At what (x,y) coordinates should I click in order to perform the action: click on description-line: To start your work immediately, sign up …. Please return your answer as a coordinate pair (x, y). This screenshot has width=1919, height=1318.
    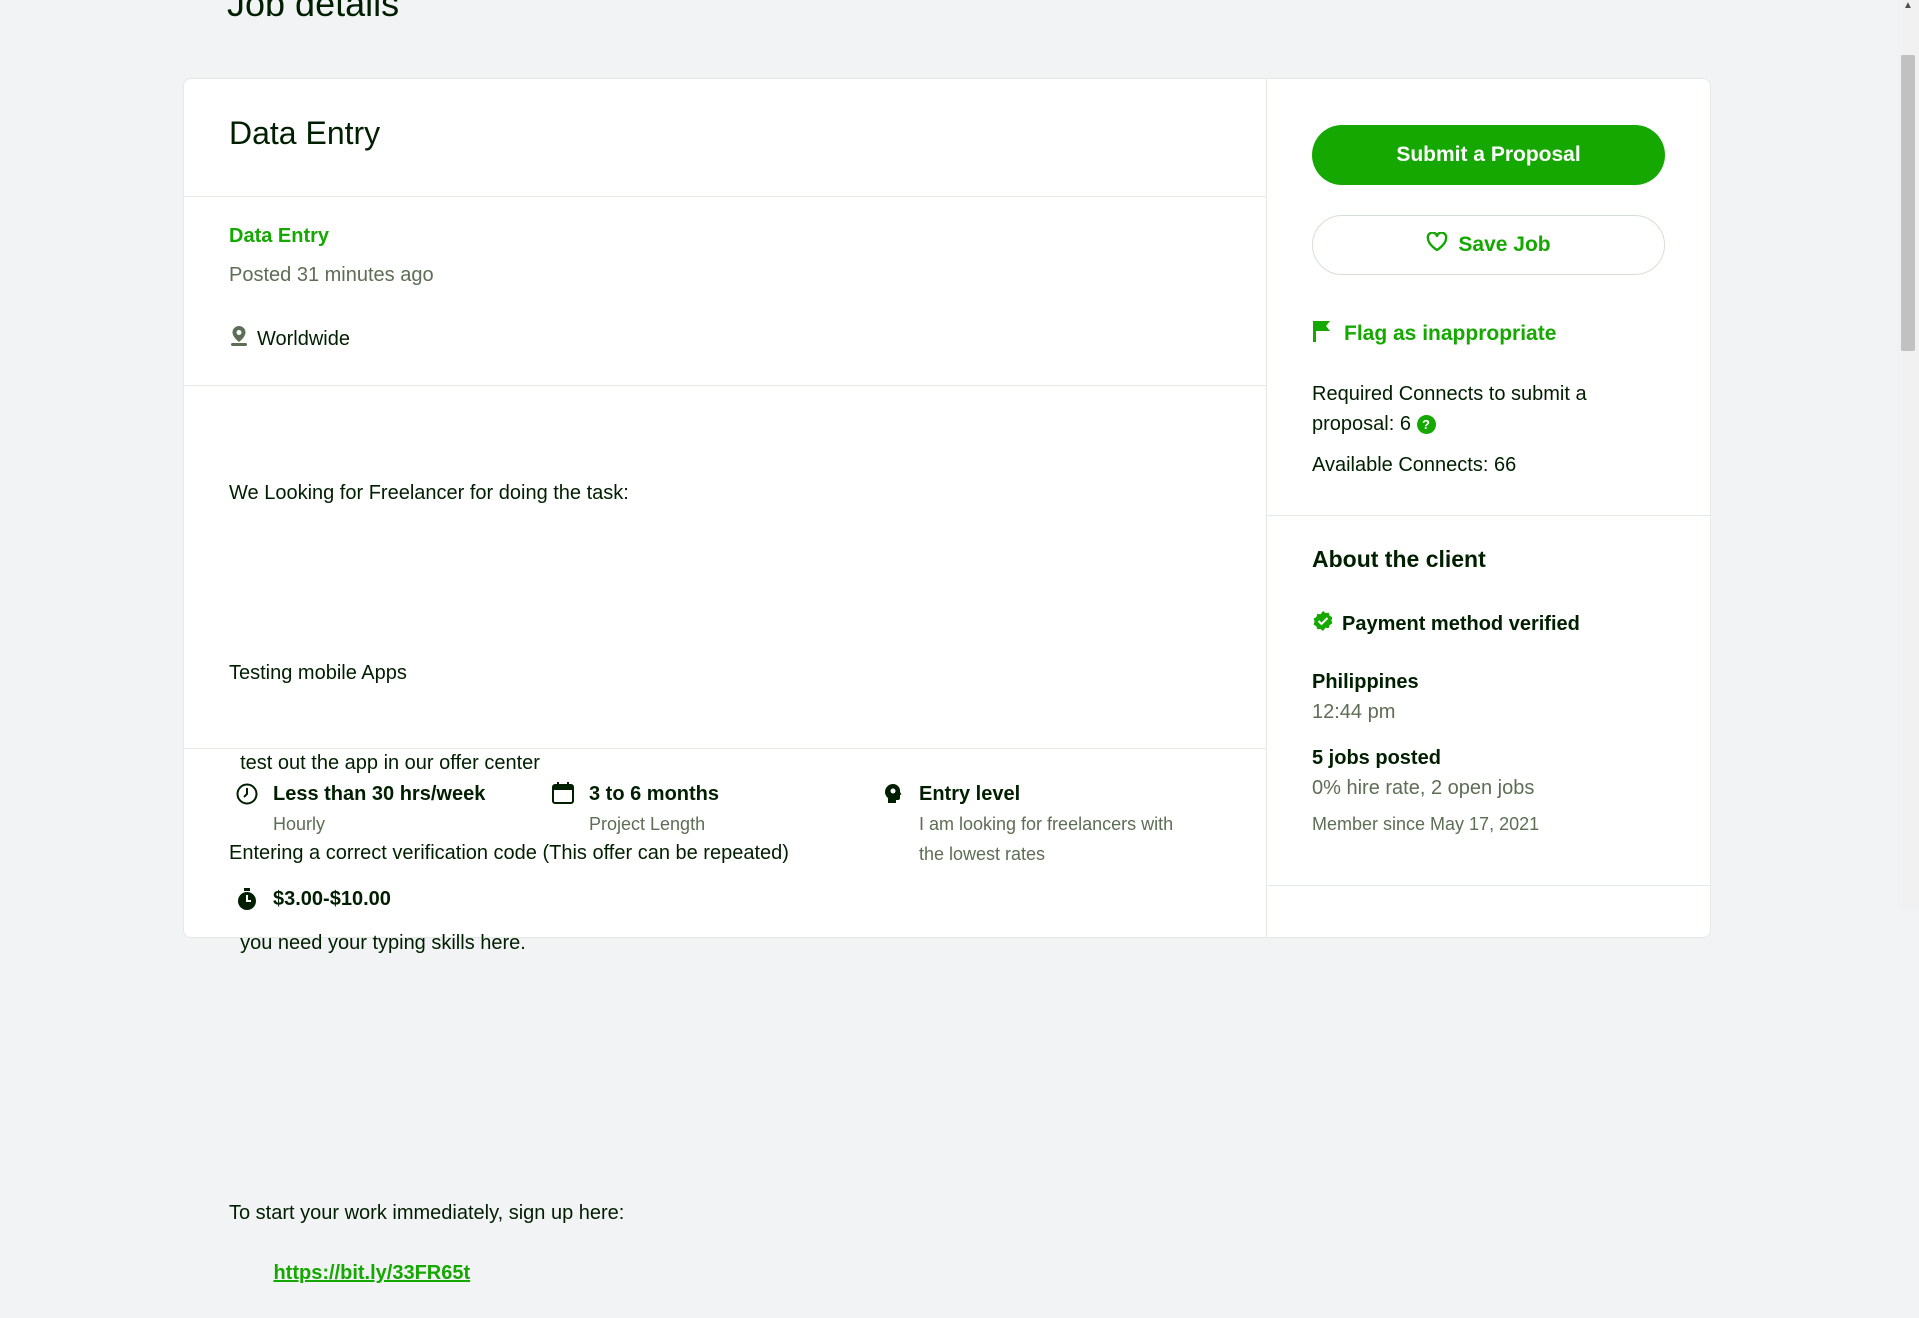
    Looking at the image, I should click on (427, 1213).